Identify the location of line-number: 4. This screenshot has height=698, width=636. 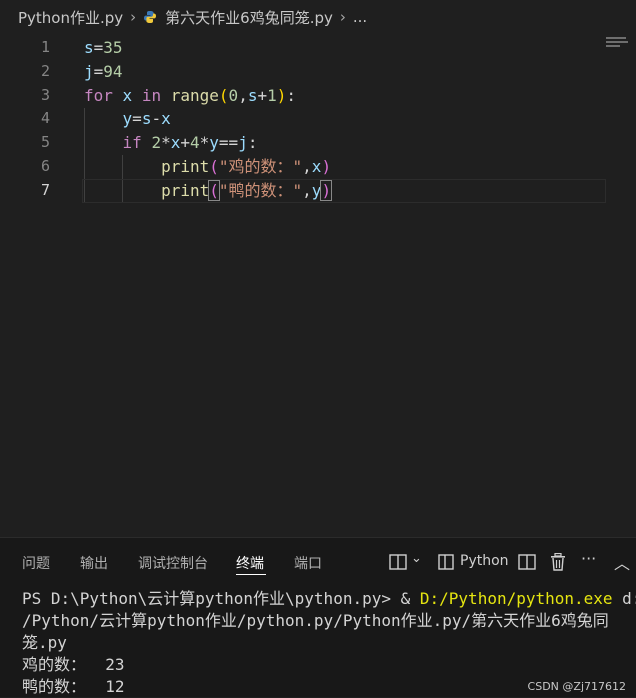
(45, 118).